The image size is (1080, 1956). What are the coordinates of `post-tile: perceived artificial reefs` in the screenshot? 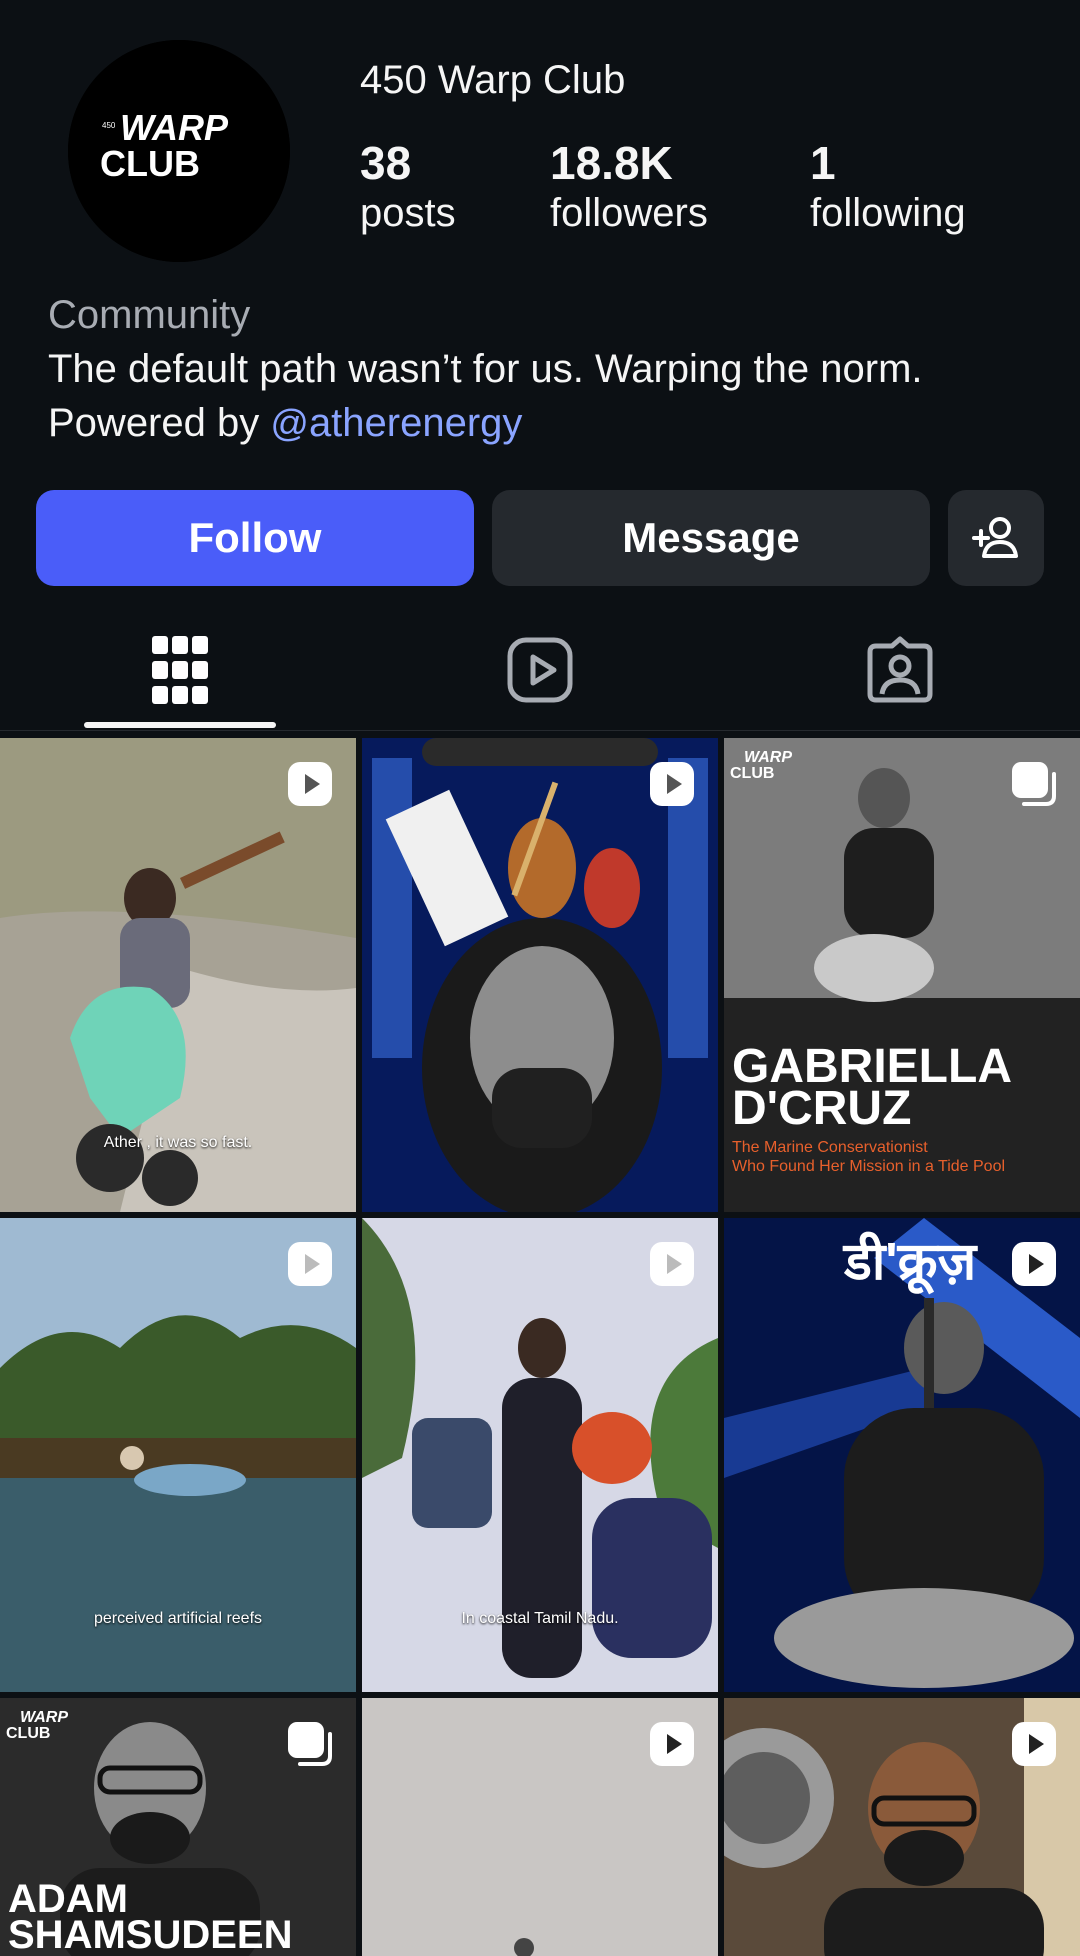 It's located at (178, 1455).